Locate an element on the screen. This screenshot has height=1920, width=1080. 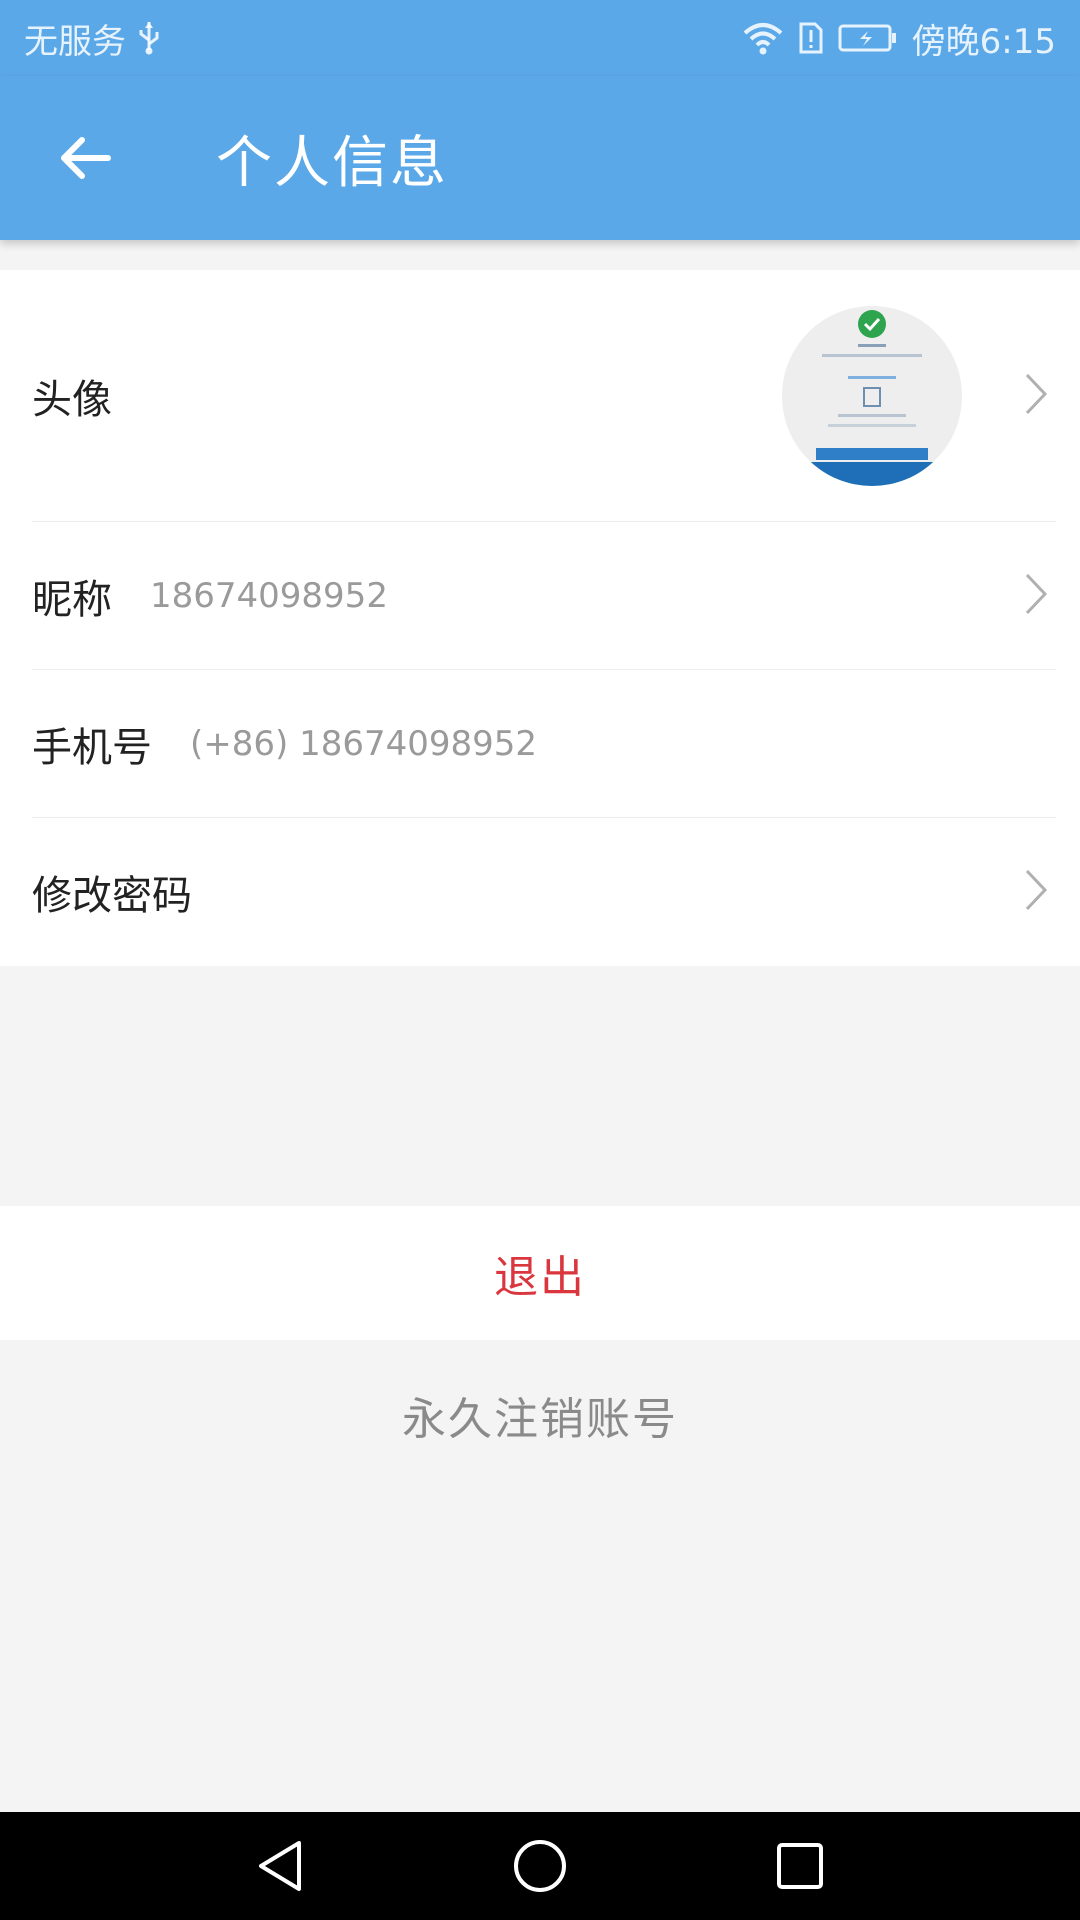
arrow-left-icon is located at coordinates (86, 158).